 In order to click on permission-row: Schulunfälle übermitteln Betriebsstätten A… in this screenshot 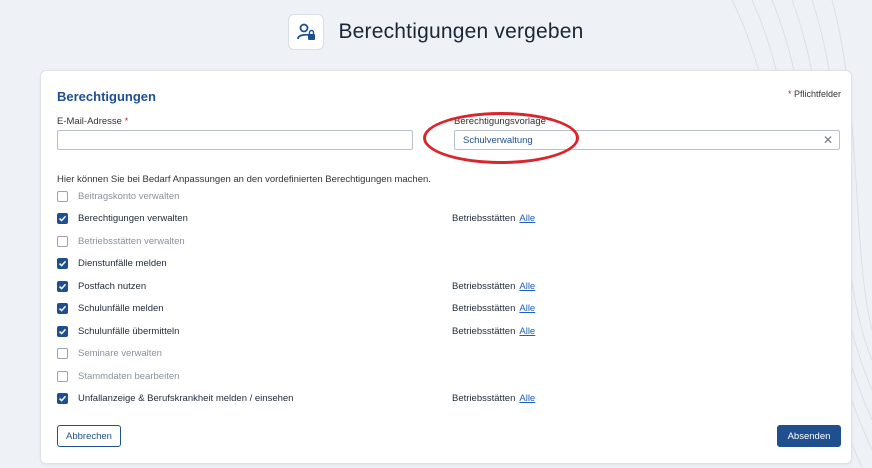, I will do `click(447, 331)`.